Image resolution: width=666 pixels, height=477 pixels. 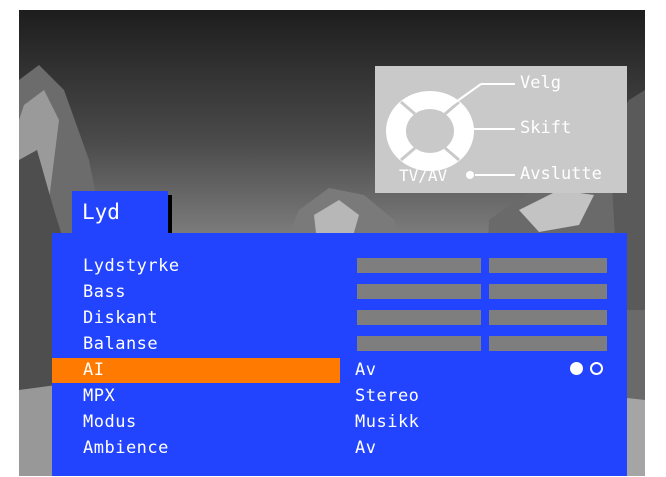 I want to click on plus-icon: +, so click(x=462, y=130).